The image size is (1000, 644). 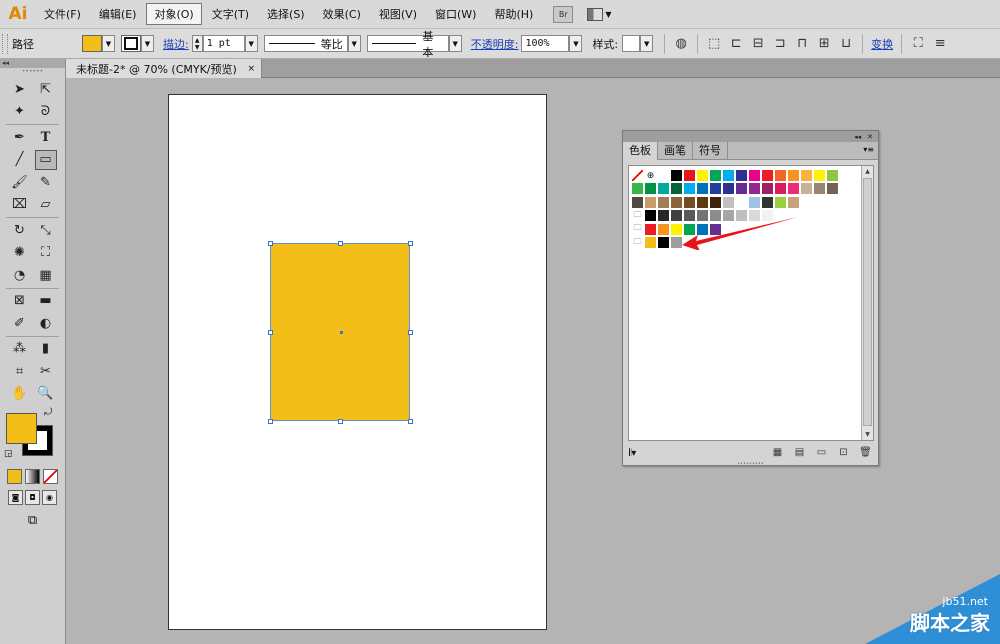 I want to click on panel-resize-grip: •••••••••, so click(x=750, y=464).